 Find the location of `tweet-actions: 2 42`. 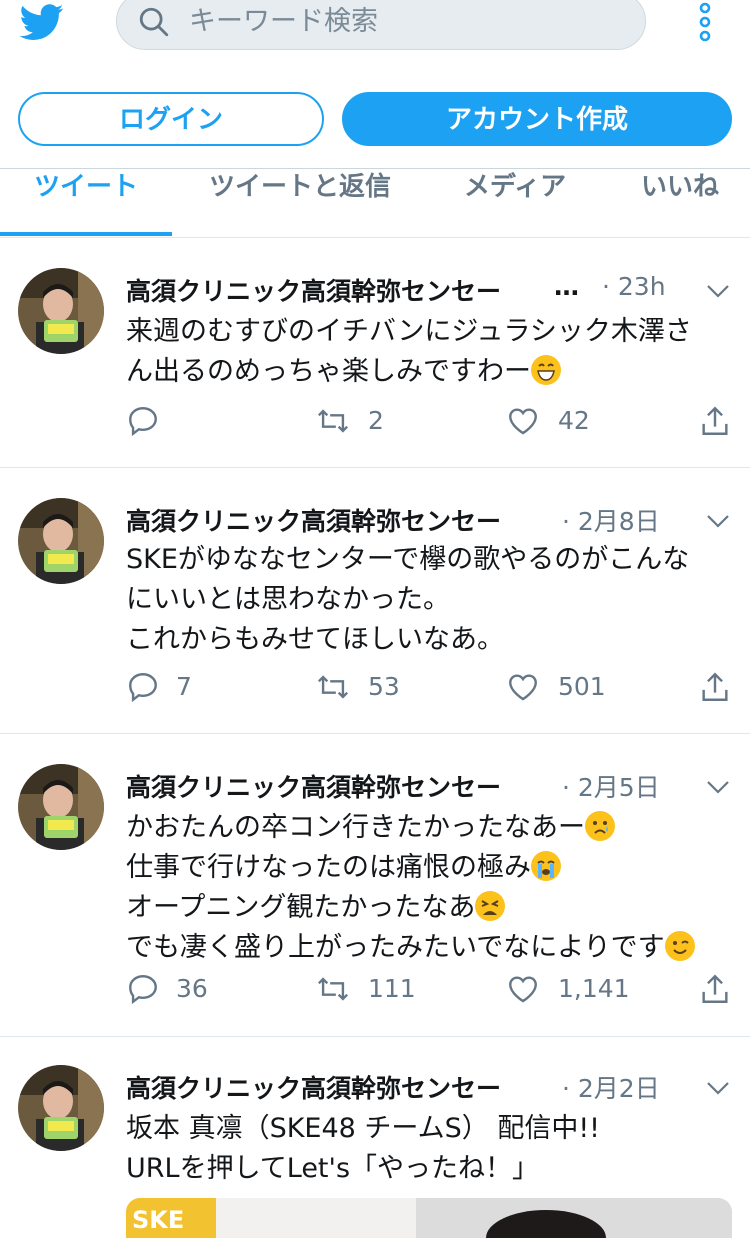

tweet-actions: 2 42 is located at coordinates (375, 424).